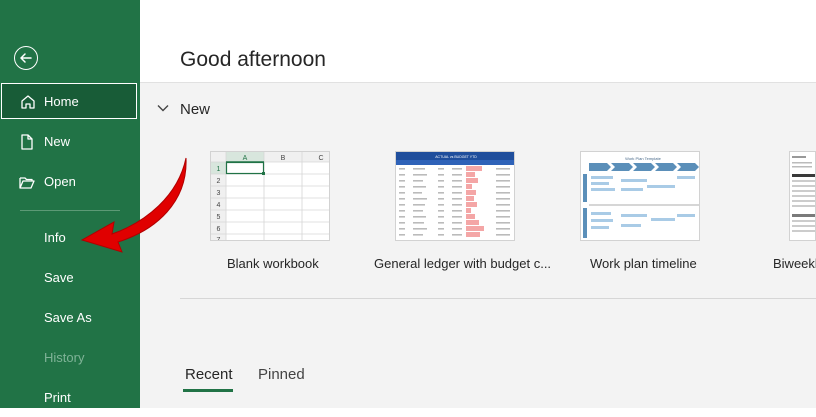  What do you see at coordinates (245, 158) in the screenshot?
I see `column-header-a: A` at bounding box center [245, 158].